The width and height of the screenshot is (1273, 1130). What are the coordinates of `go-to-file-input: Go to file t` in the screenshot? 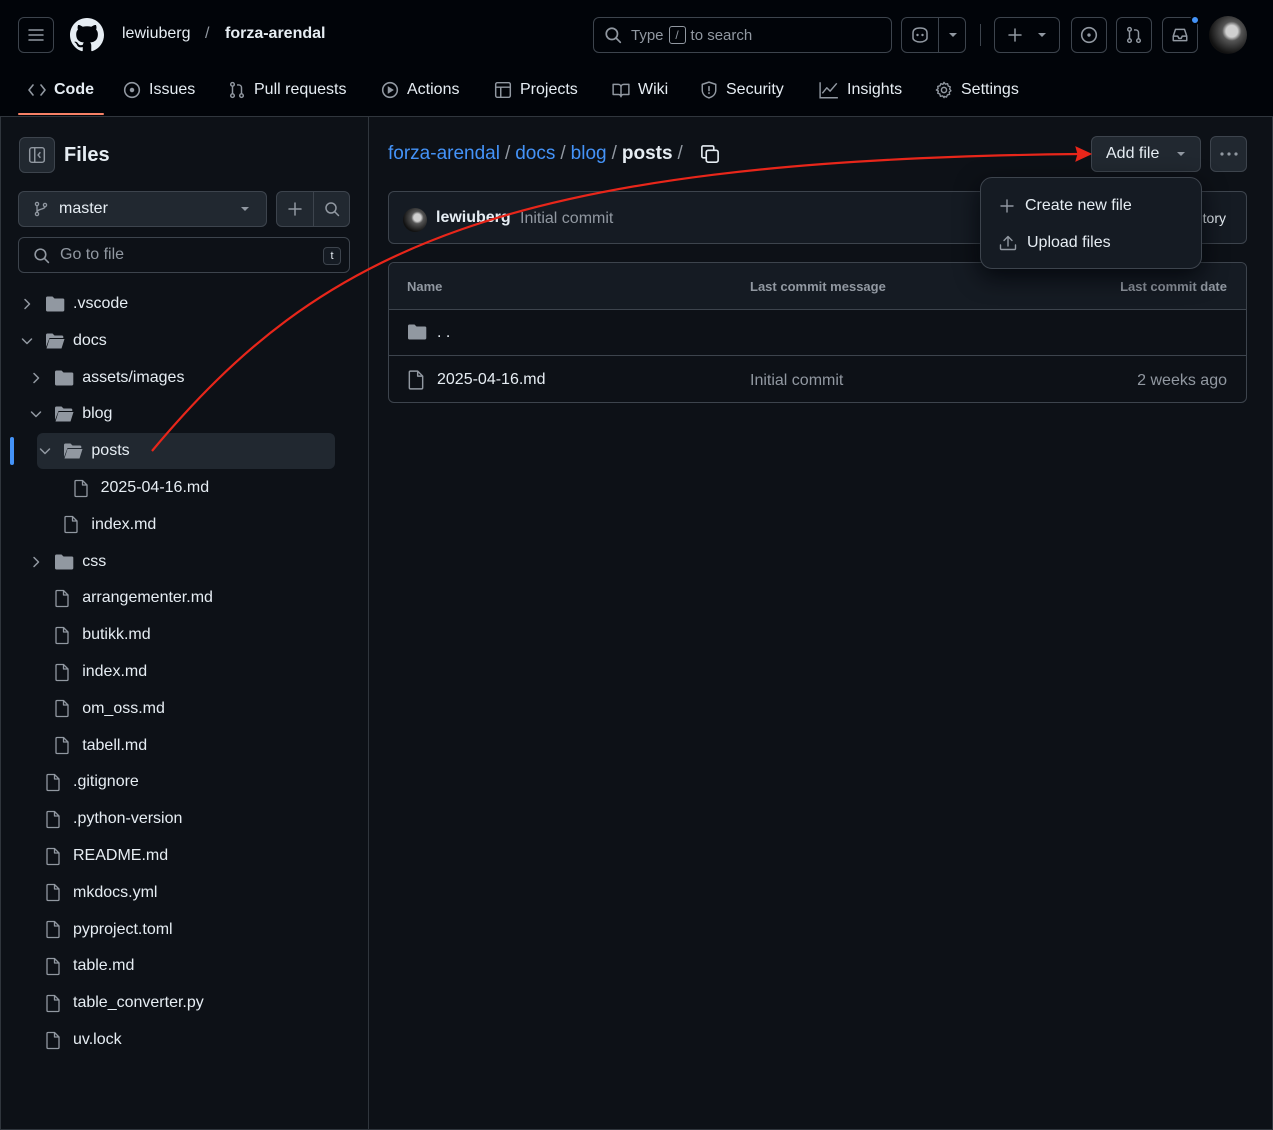 It's located at (184, 255).